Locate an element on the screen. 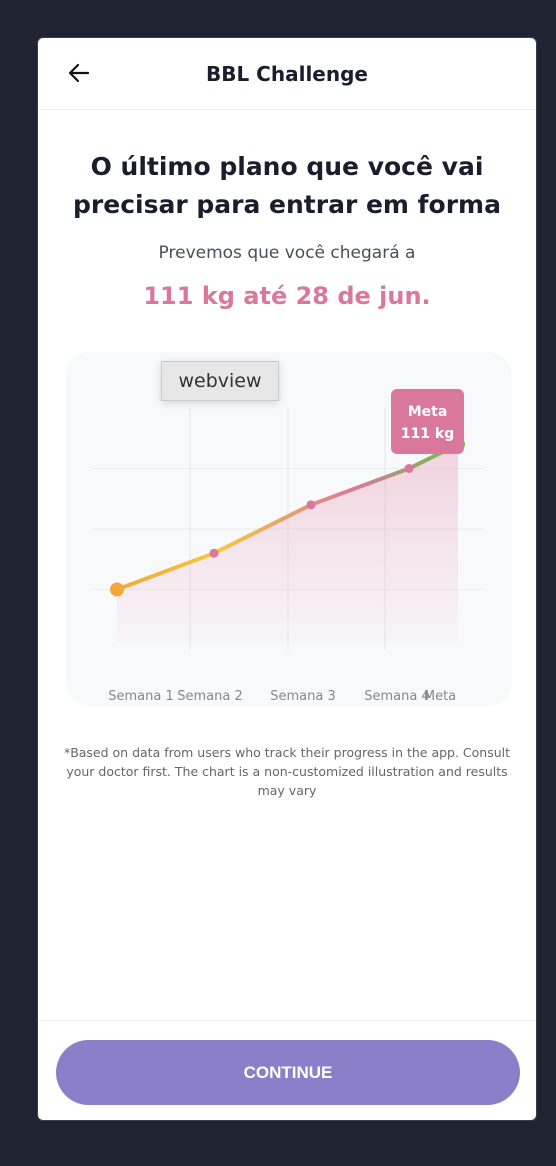  x-tick-label: Semana 2 is located at coordinates (210, 696).